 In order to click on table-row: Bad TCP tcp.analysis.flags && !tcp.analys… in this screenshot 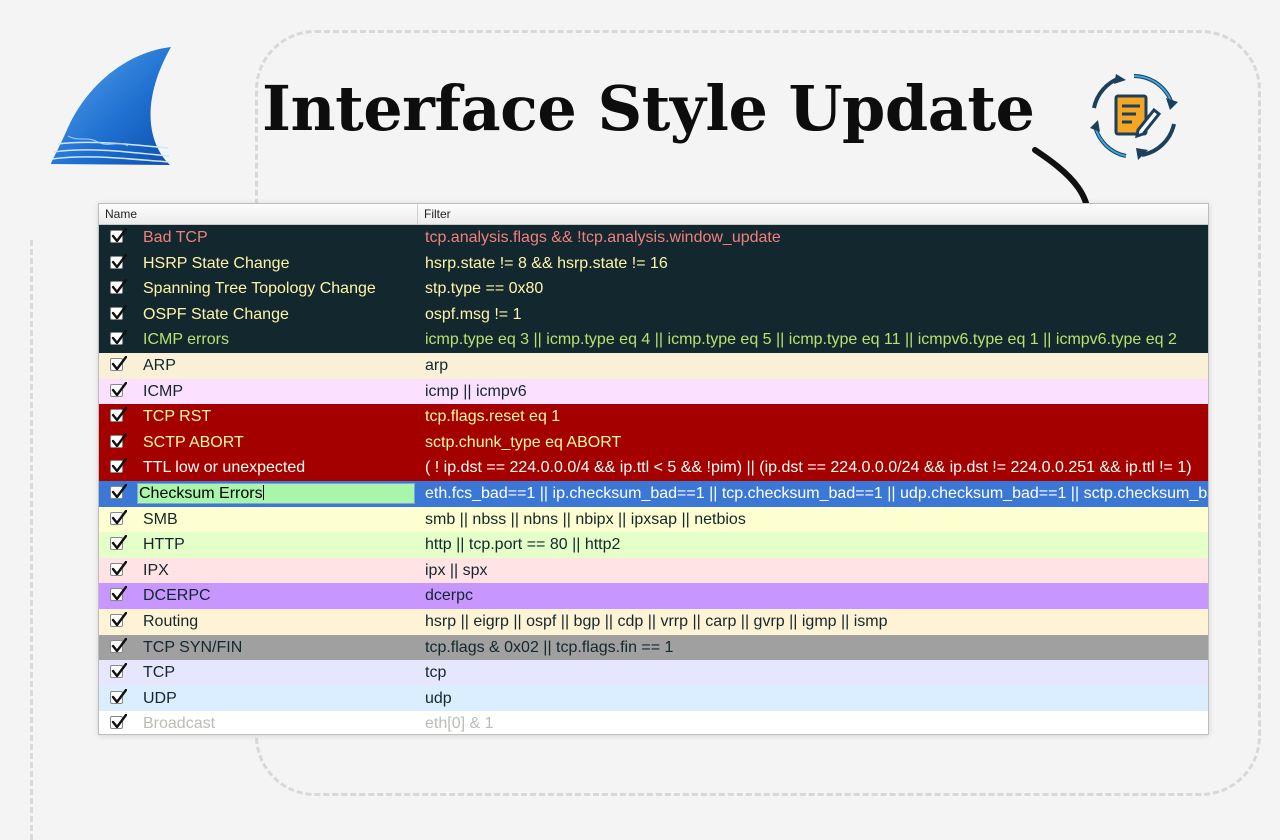, I will do `click(653, 238)`.